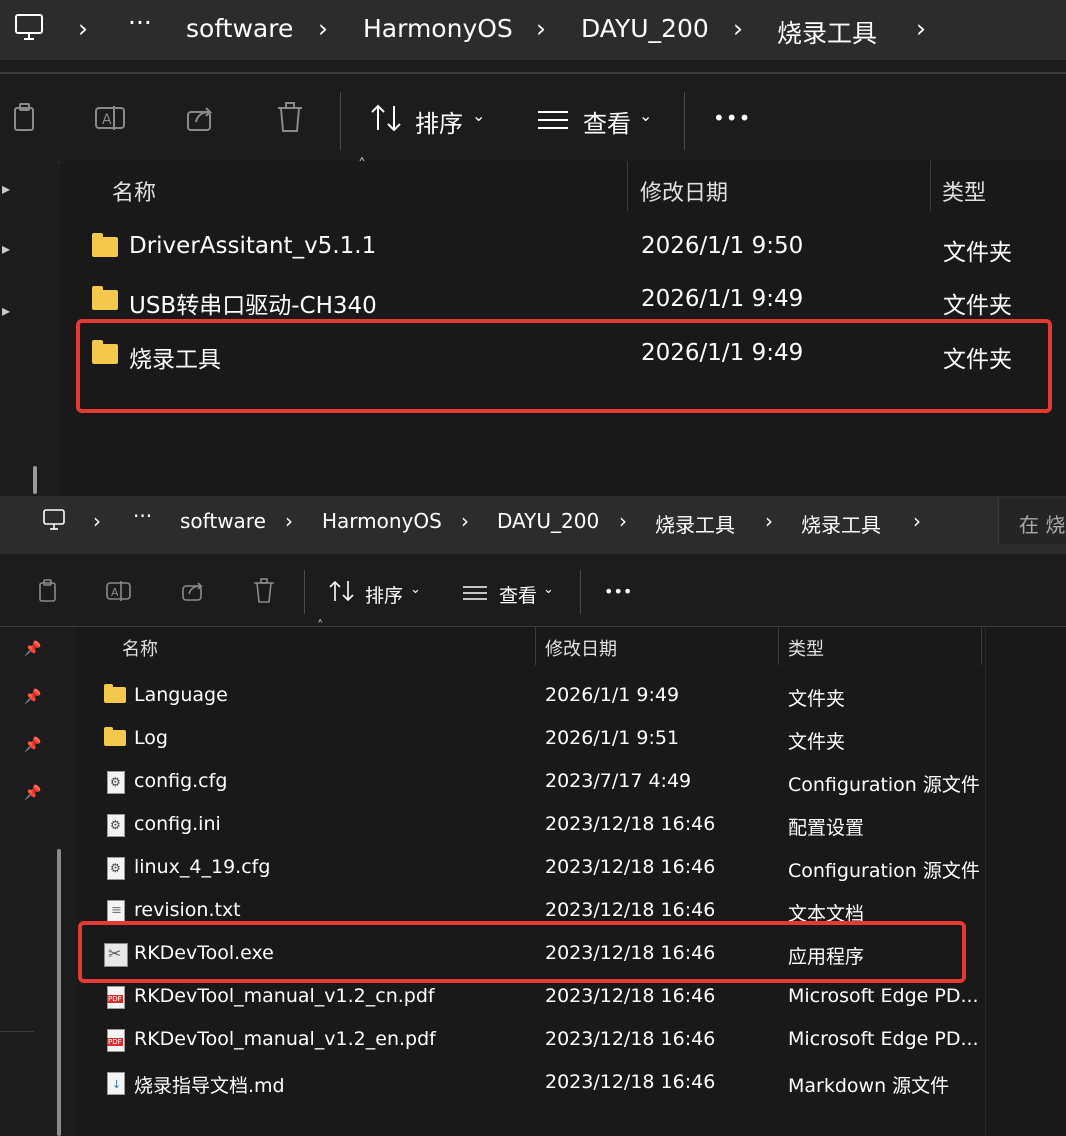 Image resolution: width=1066 pixels, height=1136 pixels. What do you see at coordinates (869, 1086) in the screenshot?
I see `file-type: Markdown 源文件` at bounding box center [869, 1086].